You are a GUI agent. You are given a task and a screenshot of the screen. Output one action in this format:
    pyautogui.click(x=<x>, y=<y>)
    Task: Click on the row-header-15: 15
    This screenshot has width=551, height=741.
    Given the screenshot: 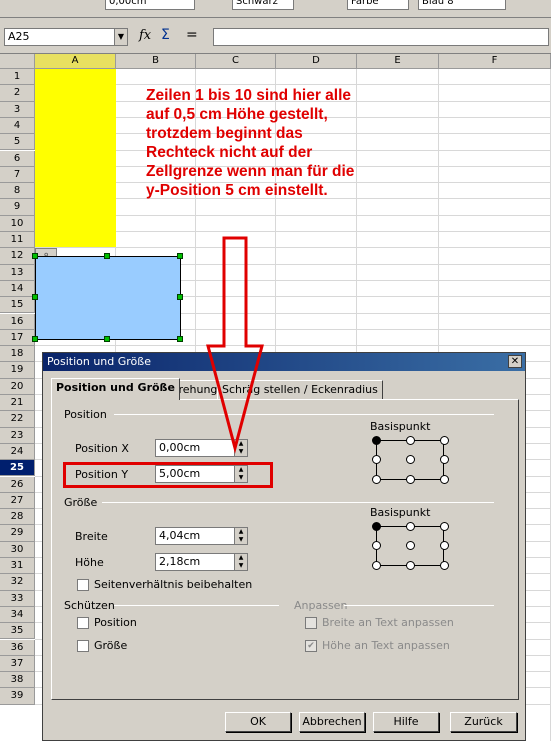 What is the action you would take?
    pyautogui.click(x=17, y=305)
    